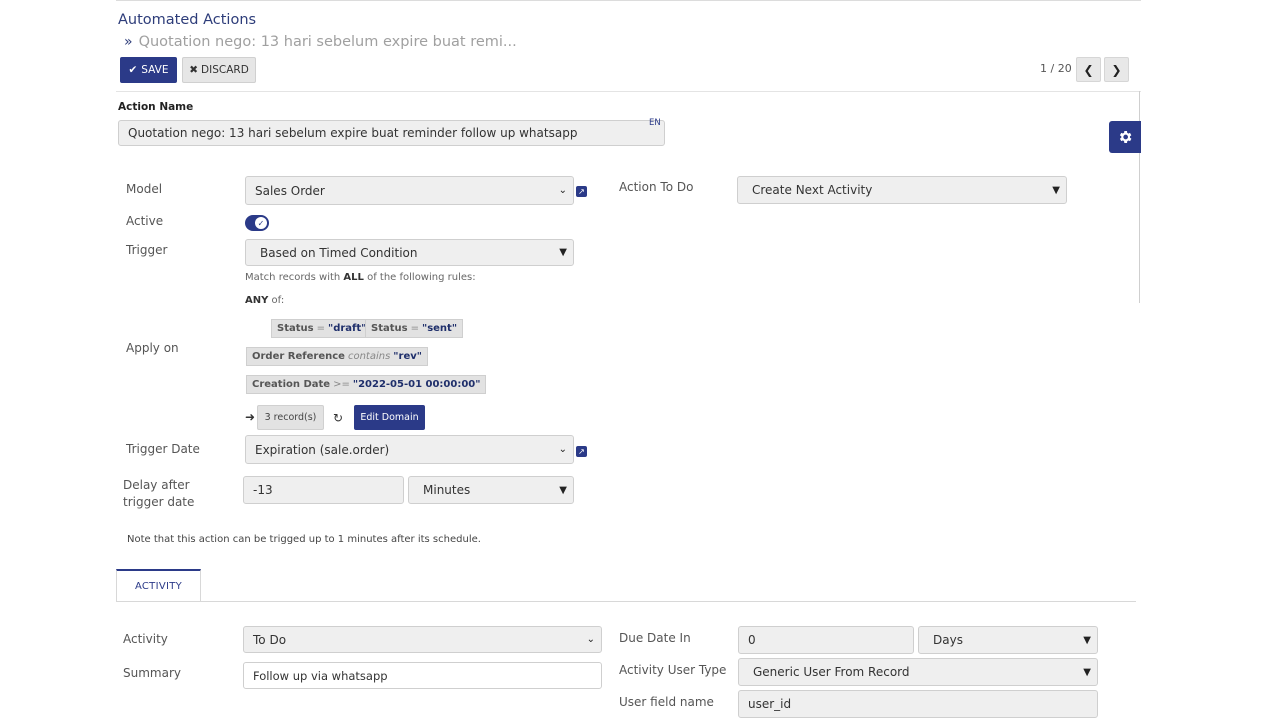 The image size is (1280, 720). I want to click on trigger-select: Based on Timed Condition ▼, so click(409, 252).